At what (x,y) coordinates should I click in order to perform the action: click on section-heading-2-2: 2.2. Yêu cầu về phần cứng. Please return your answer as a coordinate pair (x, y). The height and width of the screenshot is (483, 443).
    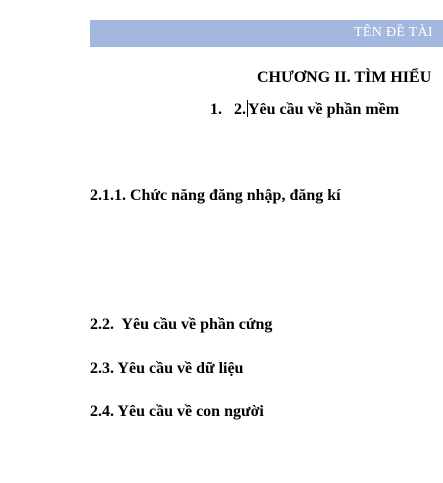
    Looking at the image, I should click on (181, 325).